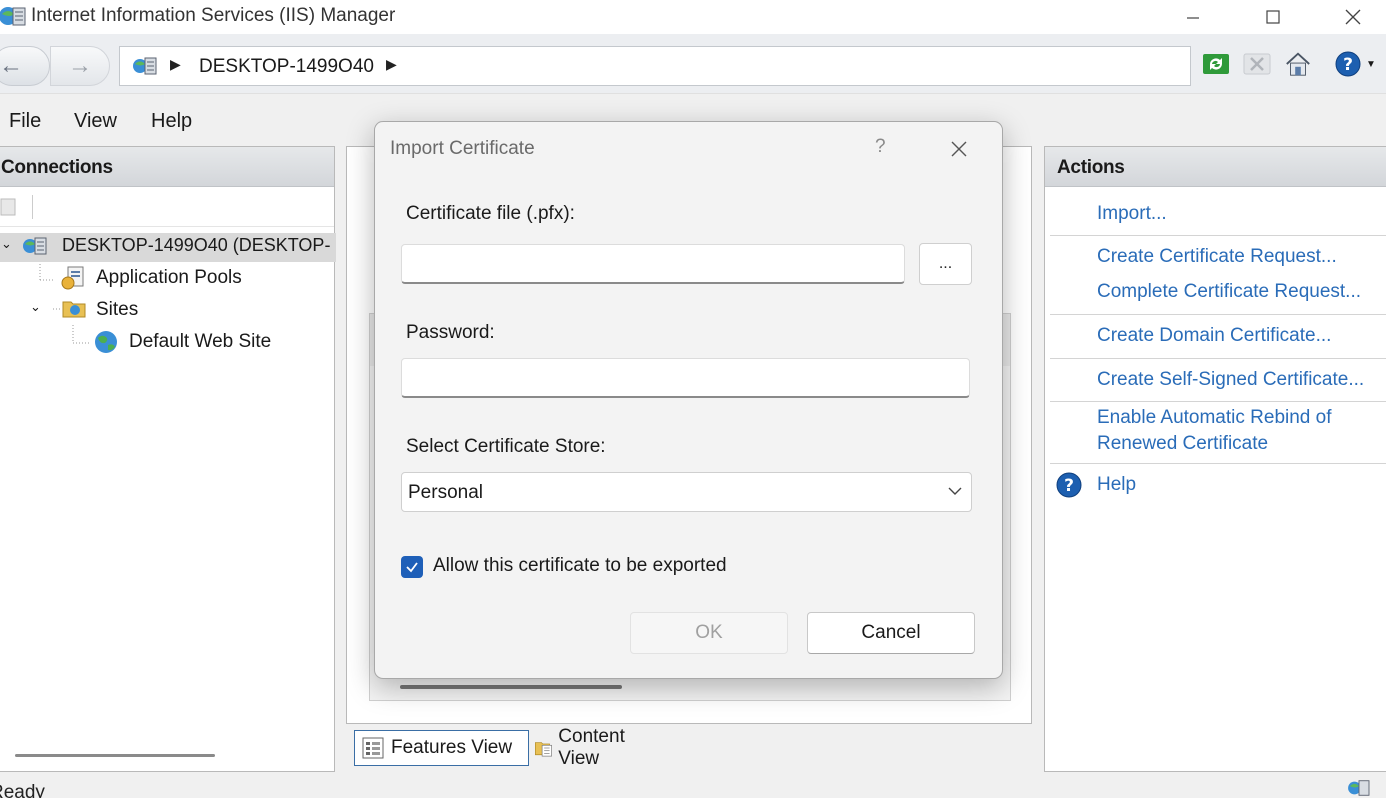 This screenshot has height=798, width=1386. Describe the element at coordinates (591, 747) in the screenshot. I see `content-view-label: Content View` at that location.